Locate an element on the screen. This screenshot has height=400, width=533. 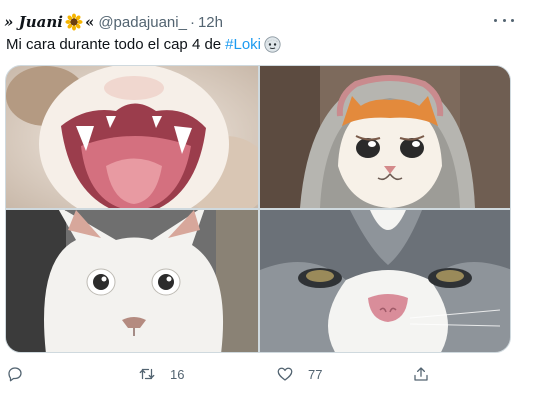
user-handle: @padajuani_ is located at coordinates (142, 22).